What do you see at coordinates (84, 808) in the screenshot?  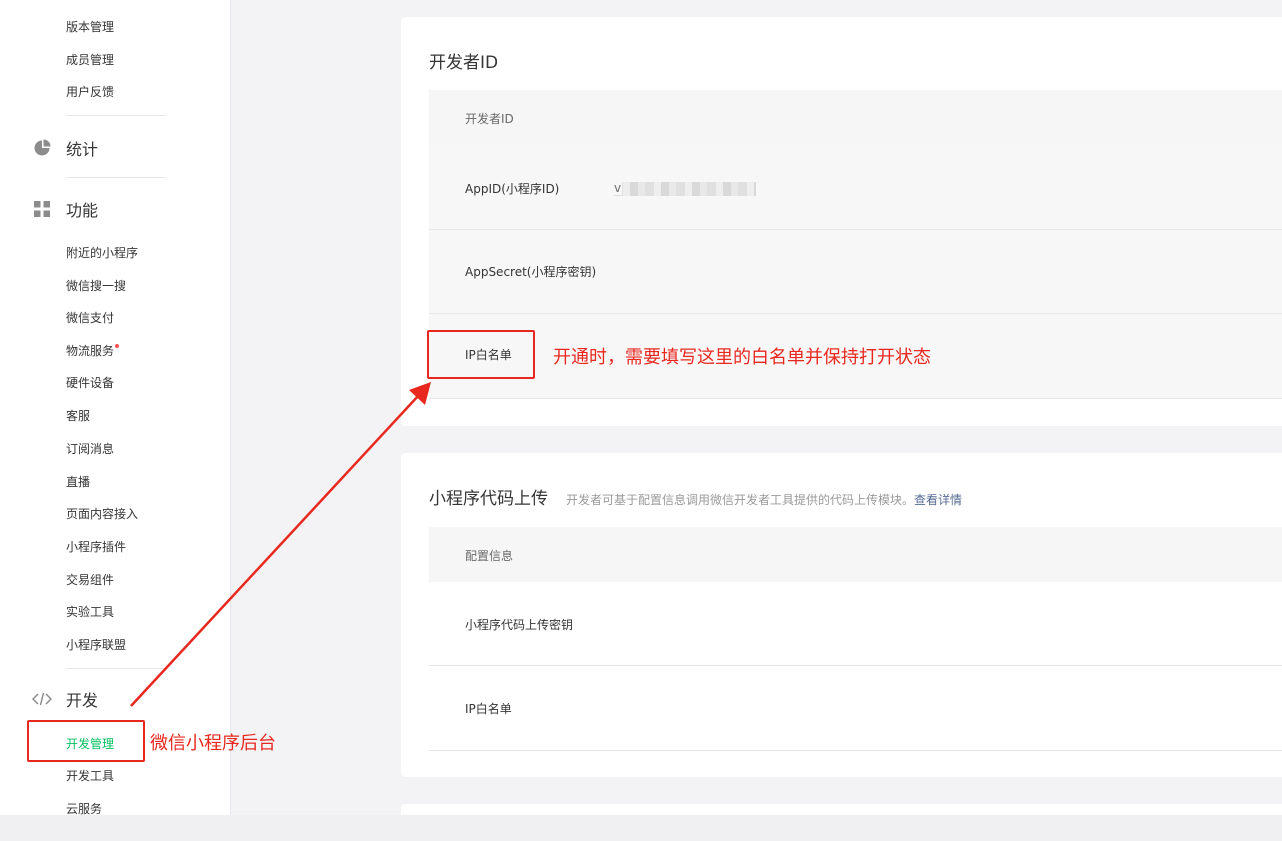 I see `sidebar-item-cloud-service: 云服务` at bounding box center [84, 808].